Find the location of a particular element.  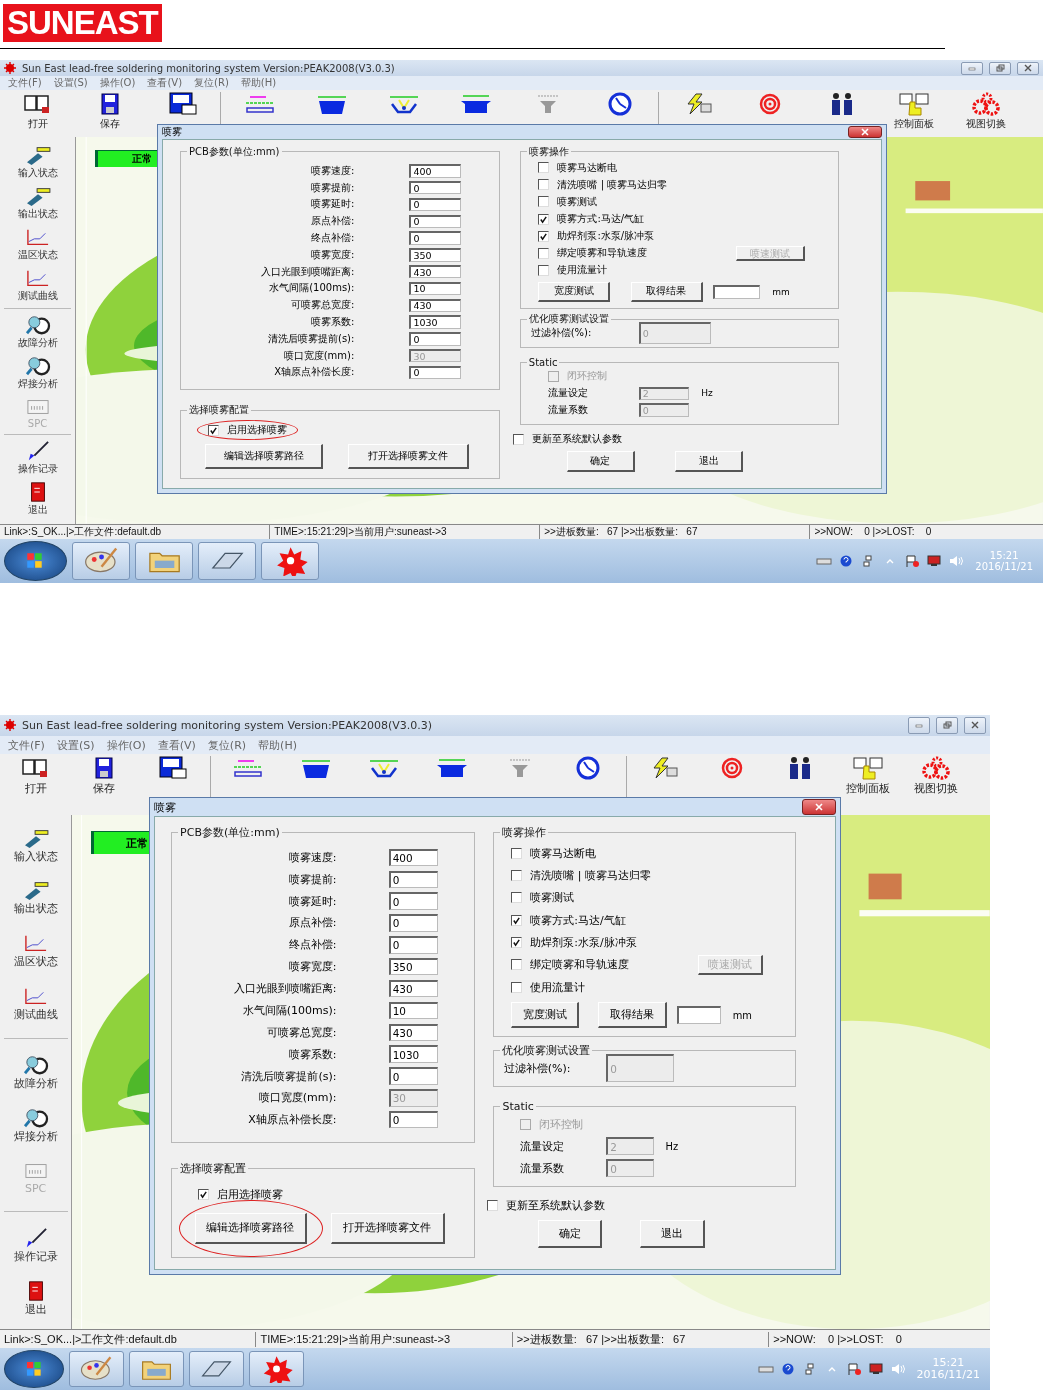

flag-icon is located at coordinates (853, 1369).